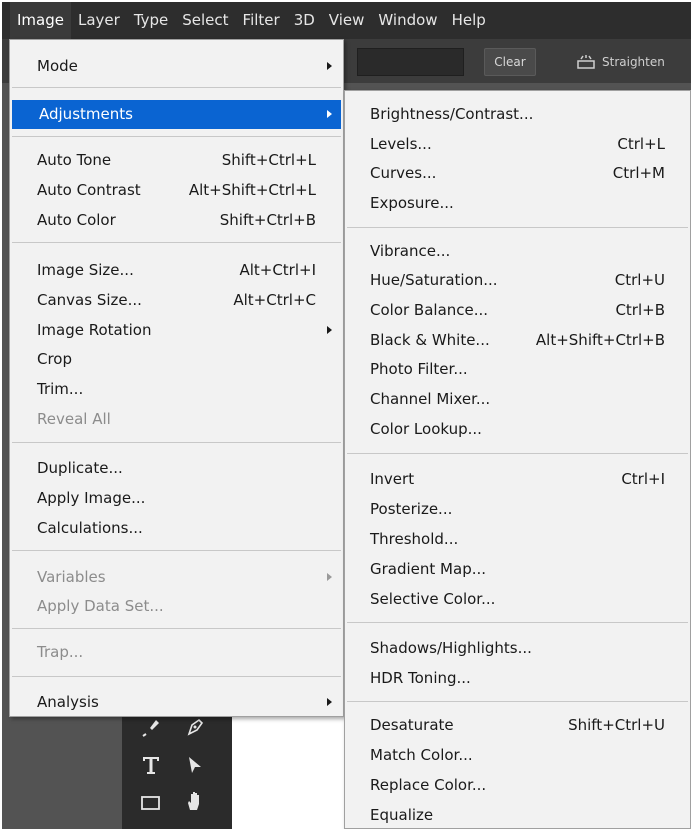  Describe the element at coordinates (640, 310) in the screenshot. I see `shortcut: Ctrl+B` at that location.